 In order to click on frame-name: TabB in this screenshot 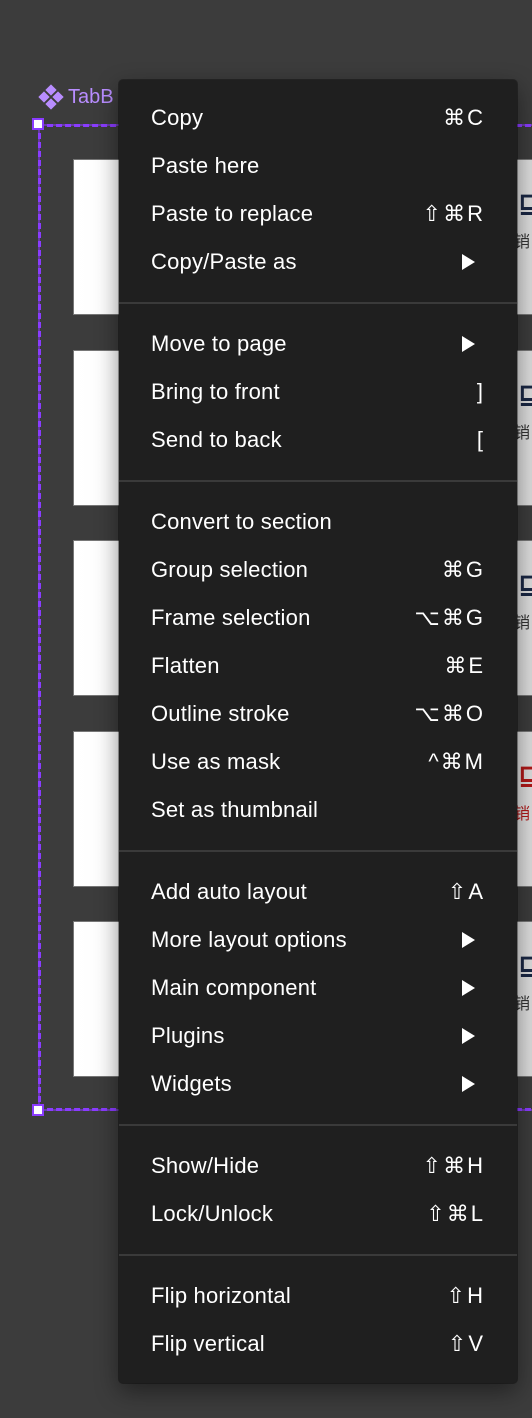, I will do `click(91, 96)`.